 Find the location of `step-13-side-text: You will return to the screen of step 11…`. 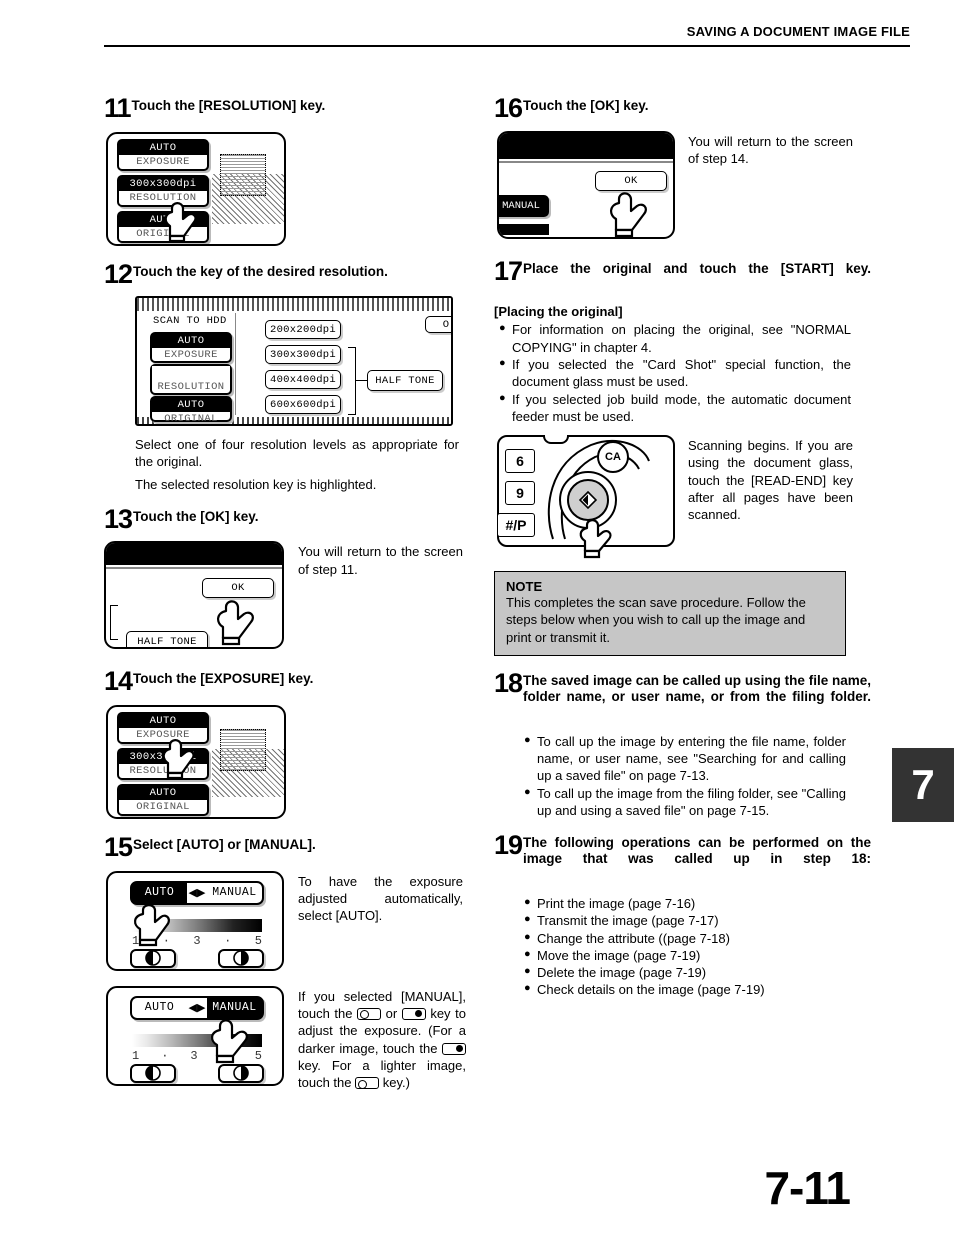

step-13-side-text: You will return to the screen of step 11… is located at coordinates (380, 560).